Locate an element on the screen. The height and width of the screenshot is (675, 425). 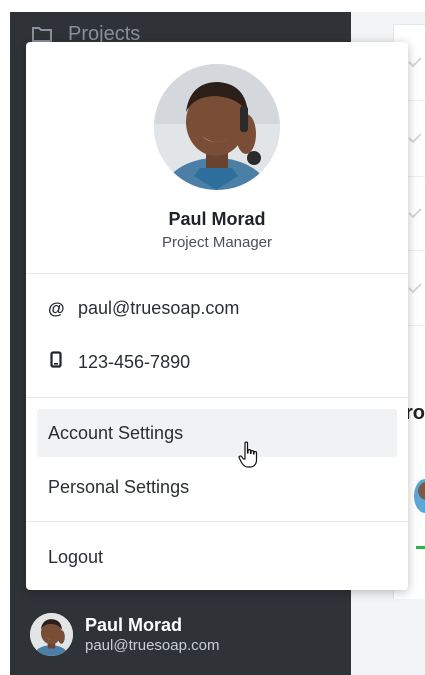
avatar is located at coordinates (51, 634).